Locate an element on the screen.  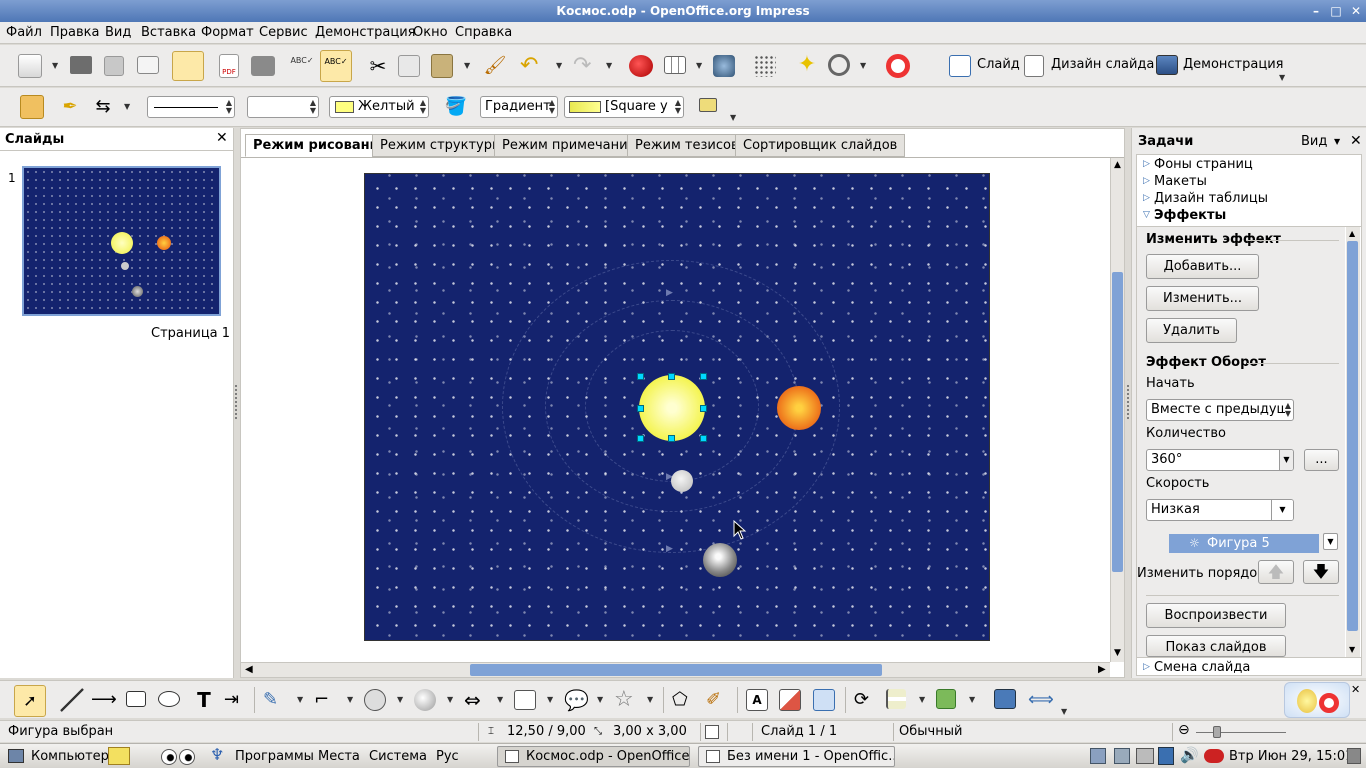
minimize-icon: – is located at coordinates (1316, 11).